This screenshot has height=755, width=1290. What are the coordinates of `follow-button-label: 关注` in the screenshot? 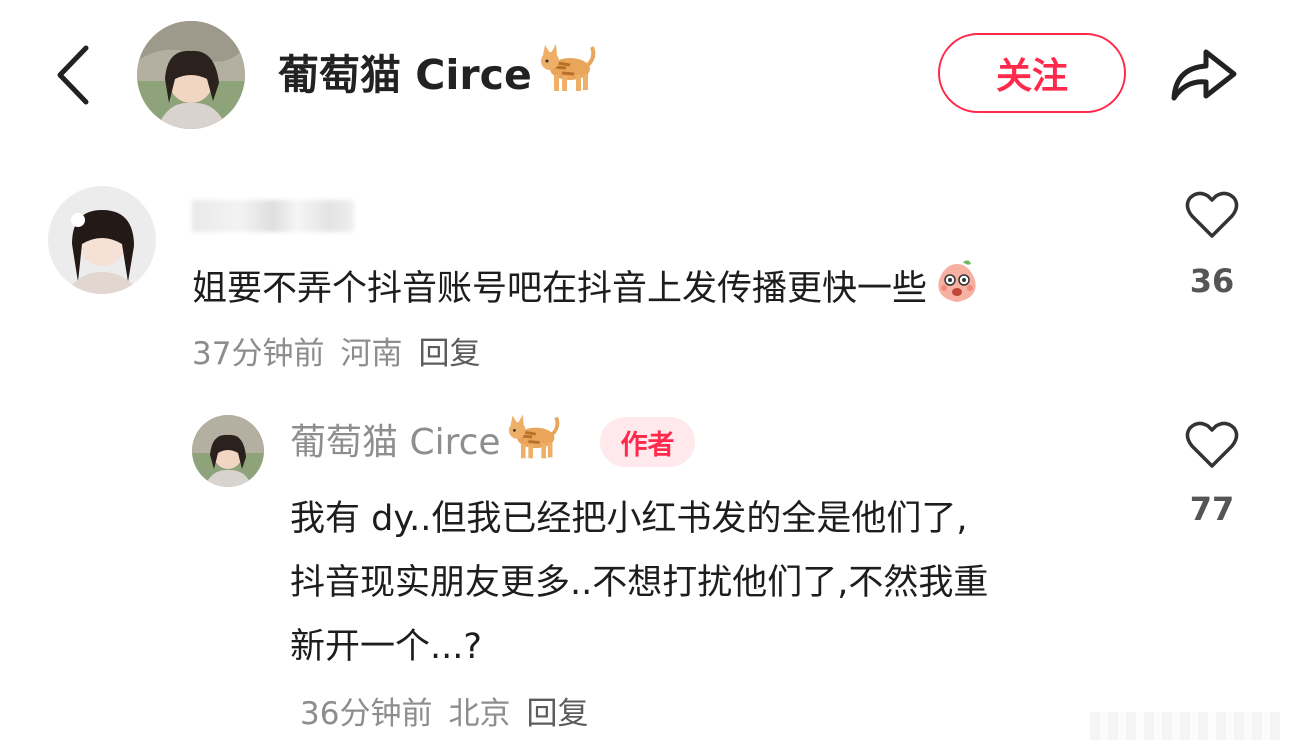 It's located at (1031, 76).